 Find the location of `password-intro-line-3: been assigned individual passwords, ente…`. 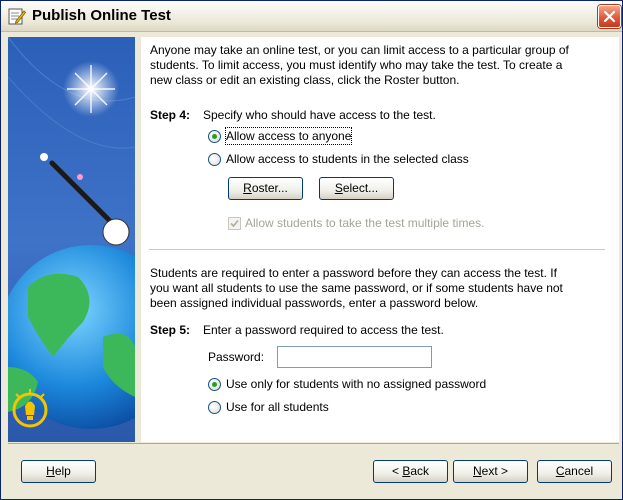

password-intro-line-3: been assigned individual passwords, ente… is located at coordinates (314, 303).